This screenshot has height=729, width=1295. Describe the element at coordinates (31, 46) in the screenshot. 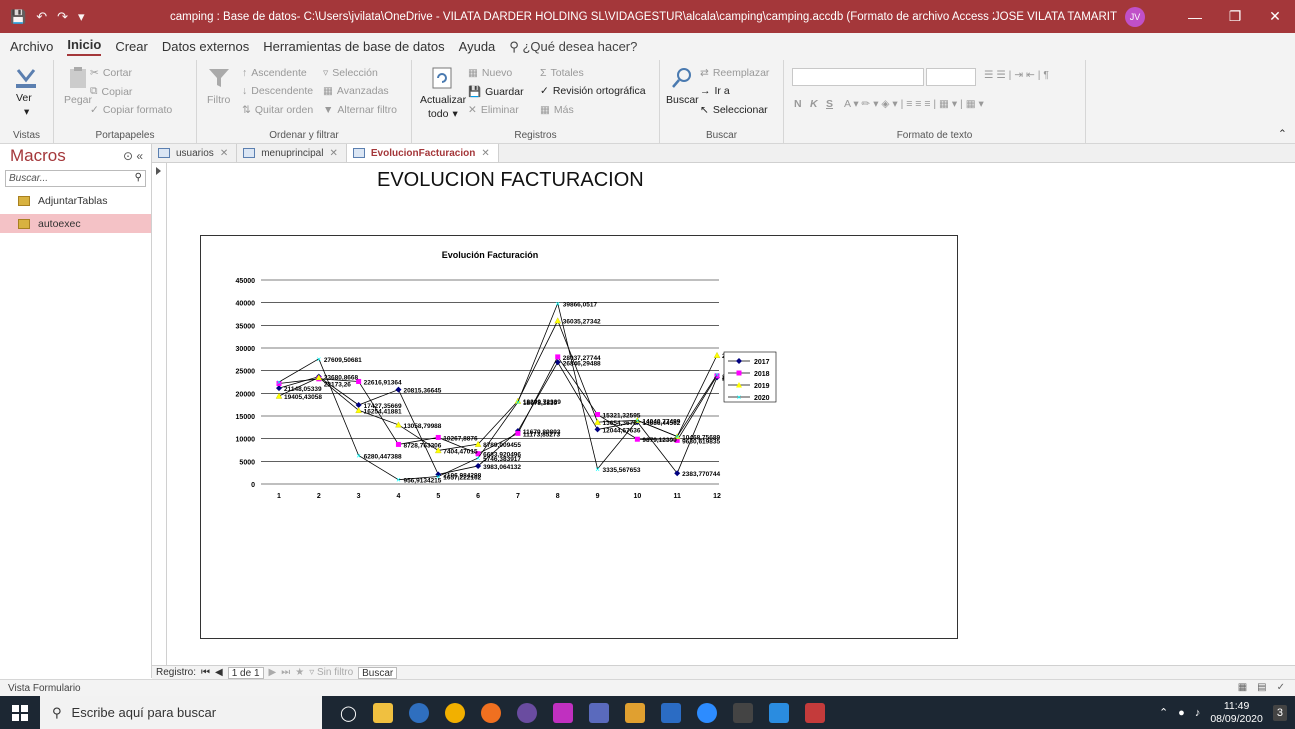

I see `tab-archivo: Archivo` at that location.